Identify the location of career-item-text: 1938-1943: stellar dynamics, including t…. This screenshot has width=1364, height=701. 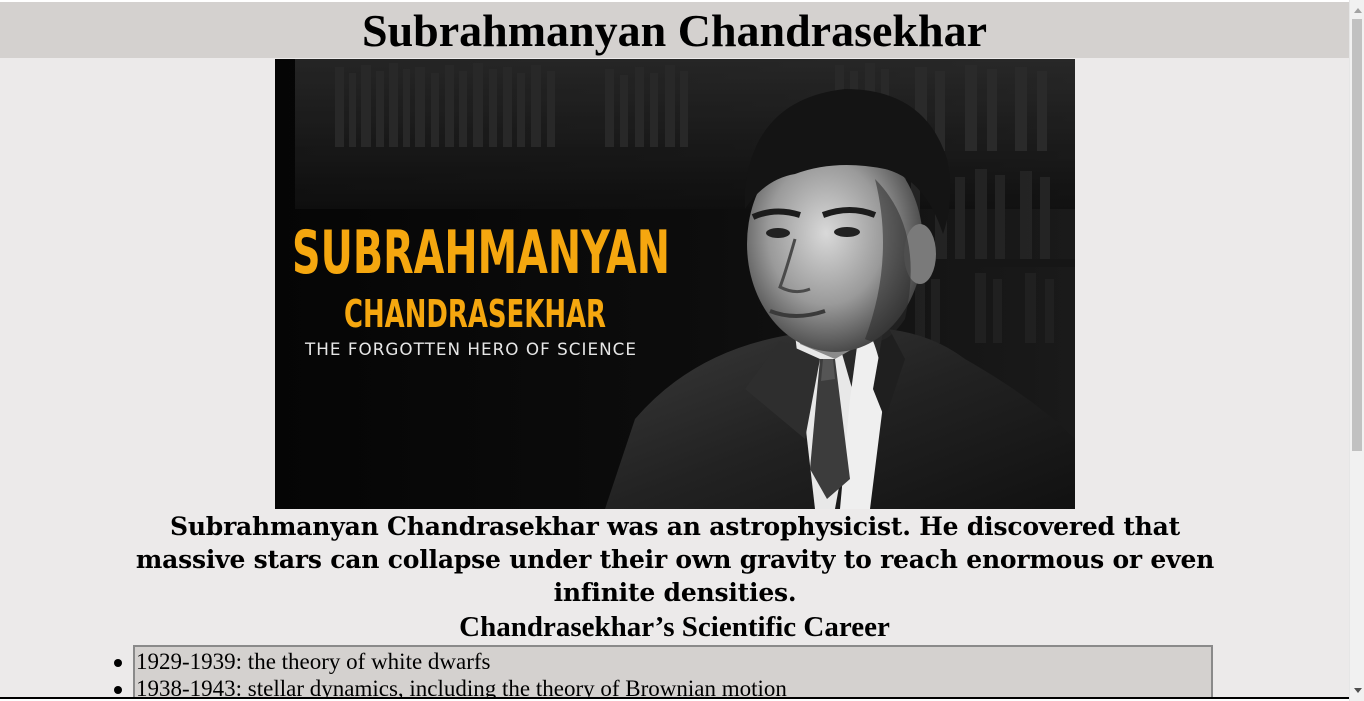
(461, 687).